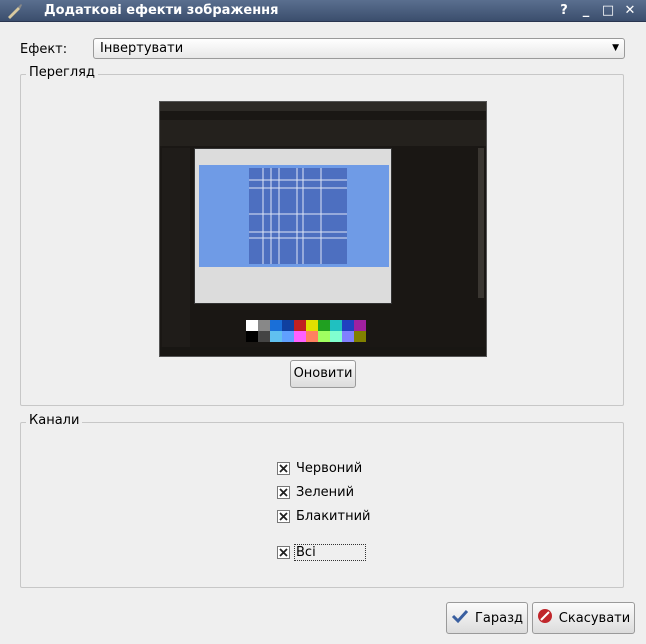 This screenshot has height=644, width=646. I want to click on preview-canvas, so click(293, 226).